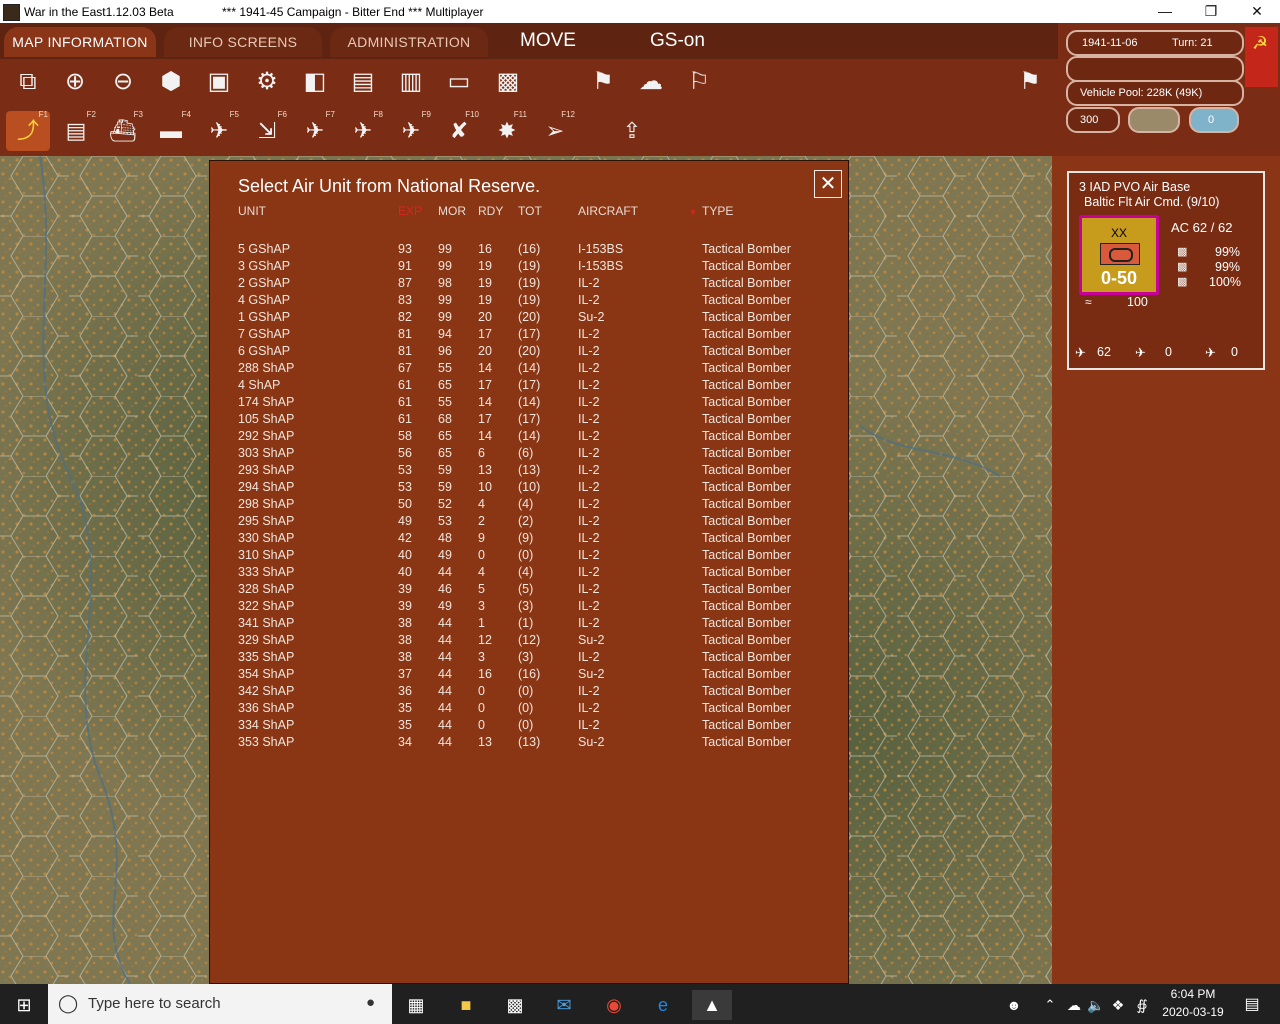  What do you see at coordinates (529, 522) in the screenshot?
I see `table-row: 295 ShAP 49 53 2 (2) IL-2 Tactical Bomber` at bounding box center [529, 522].